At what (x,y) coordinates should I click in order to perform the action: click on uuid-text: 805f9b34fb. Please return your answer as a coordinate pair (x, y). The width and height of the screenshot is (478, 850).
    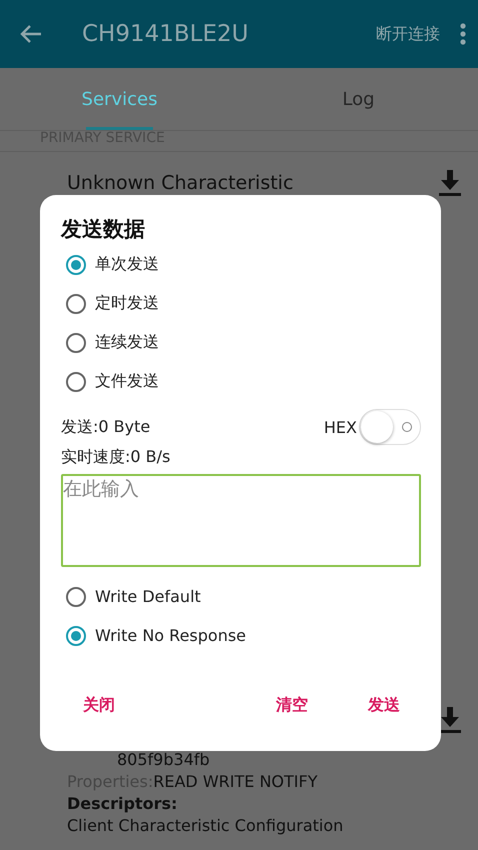
    Looking at the image, I should click on (163, 760).